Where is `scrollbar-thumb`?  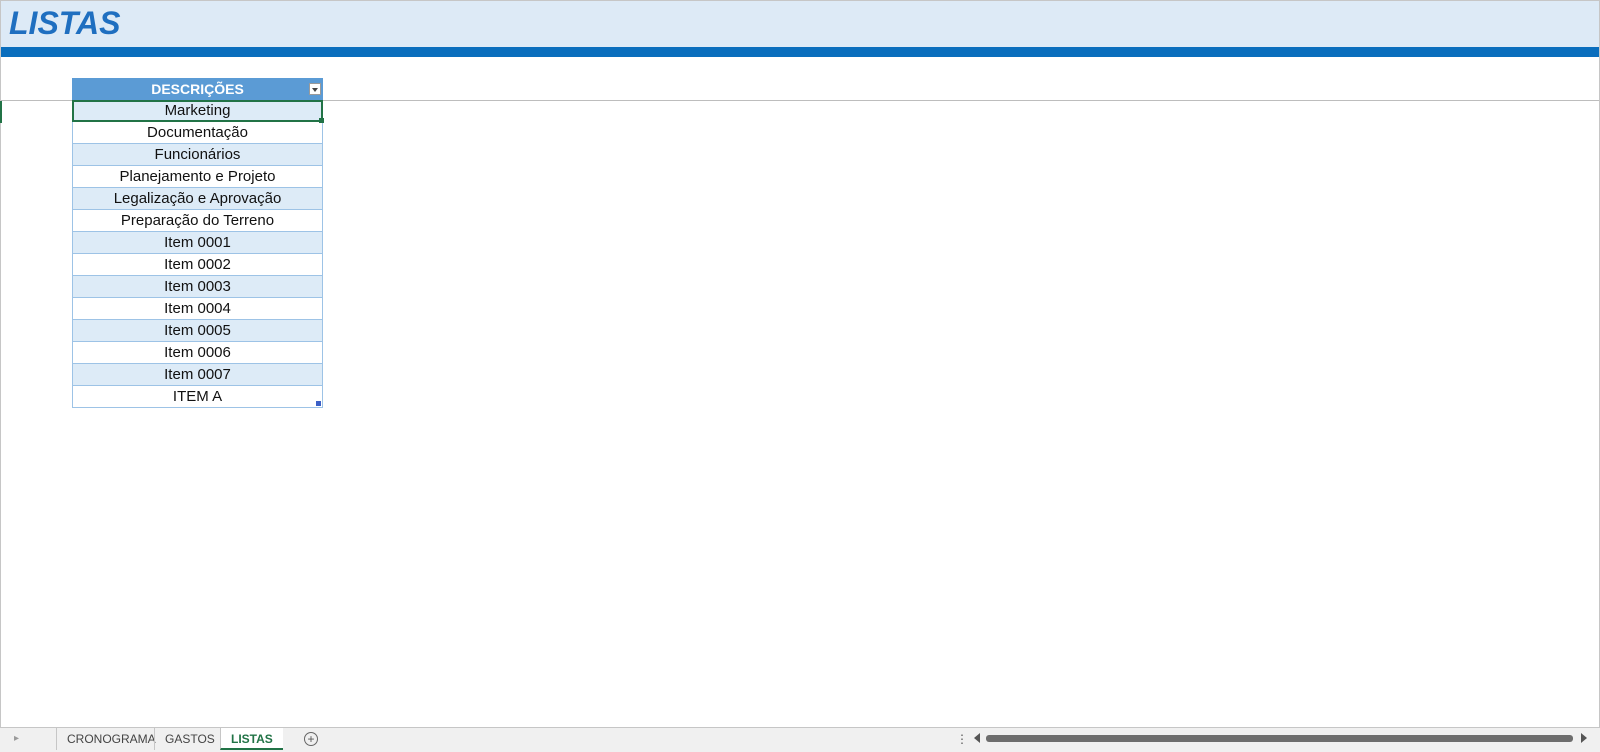 scrollbar-thumb is located at coordinates (1279, 738).